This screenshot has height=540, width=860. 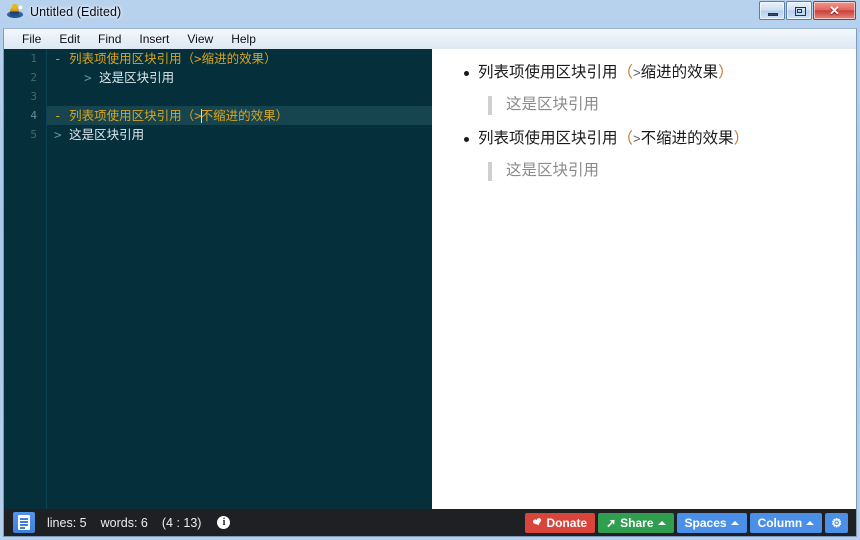 I want to click on minimize-button, so click(x=772, y=10).